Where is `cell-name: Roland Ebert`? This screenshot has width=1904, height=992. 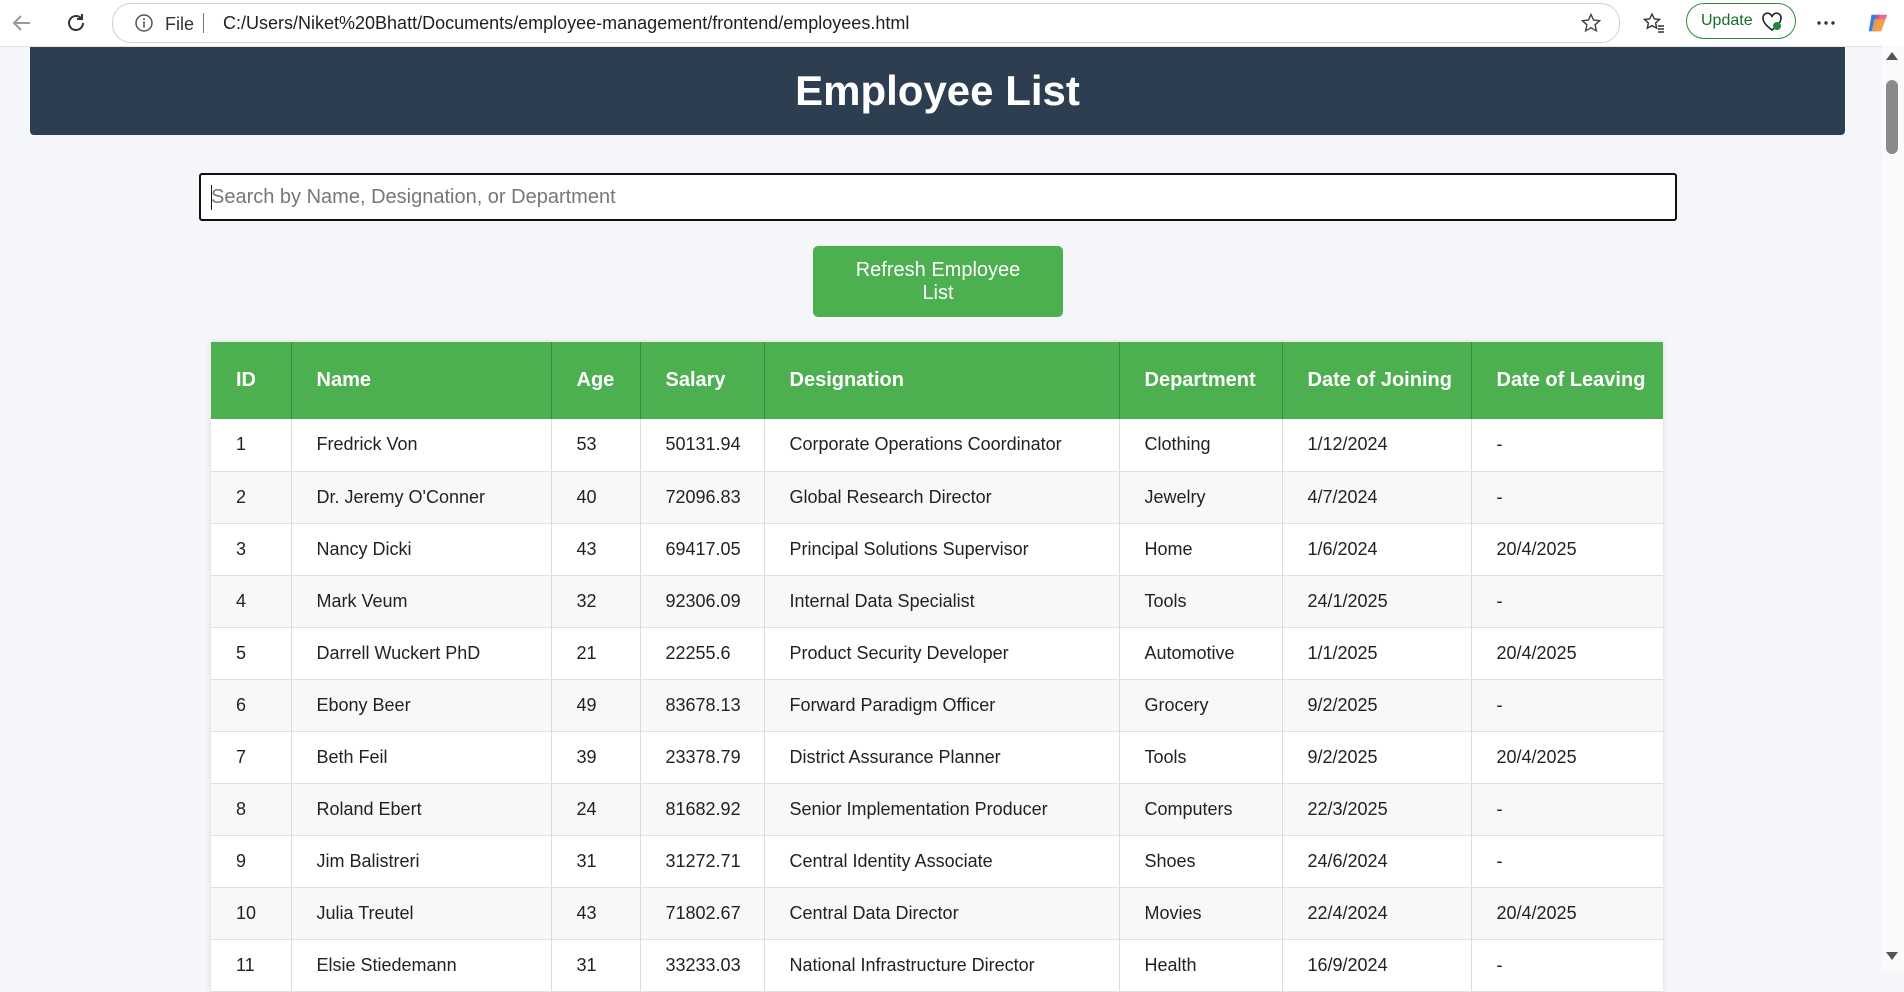
cell-name: Roland Ebert is located at coordinates (421, 809).